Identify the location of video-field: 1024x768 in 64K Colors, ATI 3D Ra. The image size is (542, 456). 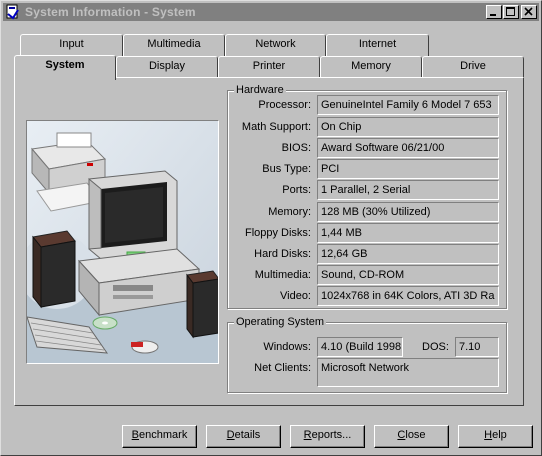
(408, 296).